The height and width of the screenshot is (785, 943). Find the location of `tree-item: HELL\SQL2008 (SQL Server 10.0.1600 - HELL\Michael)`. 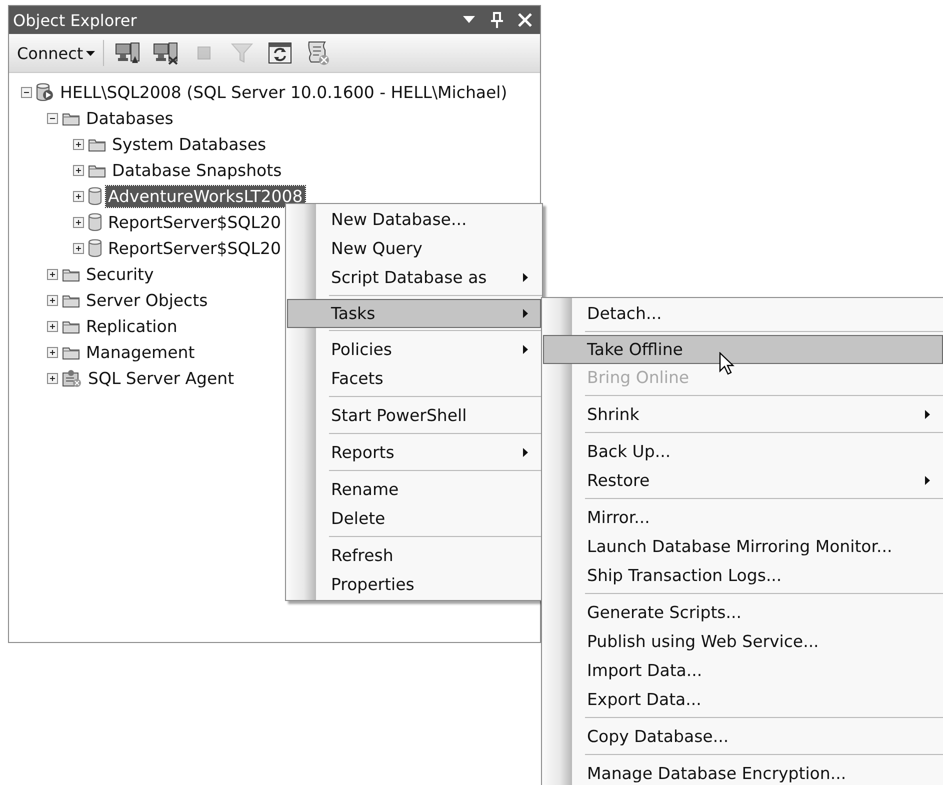

tree-item: HELL\SQL2008 (SQL Server 10.0.1600 - HELL\Michael) is located at coordinates (284, 92).